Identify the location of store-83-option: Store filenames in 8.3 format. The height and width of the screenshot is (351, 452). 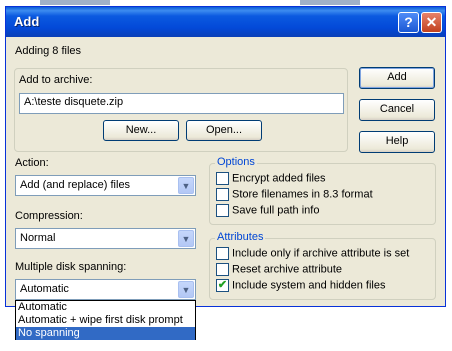
(294, 194).